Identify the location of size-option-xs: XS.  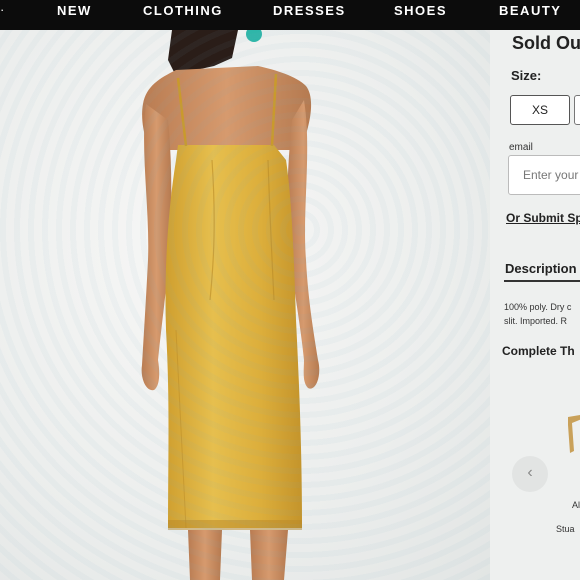
(540, 110).